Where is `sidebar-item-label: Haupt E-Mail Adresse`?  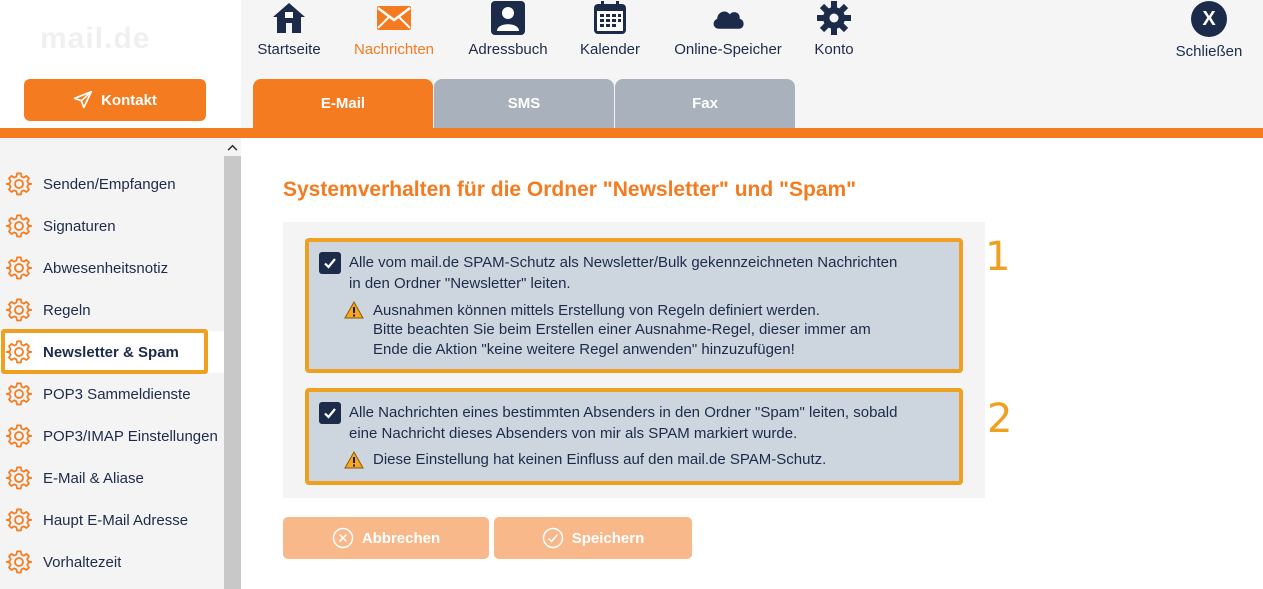 sidebar-item-label: Haupt E-Mail Adresse is located at coordinates (116, 520).